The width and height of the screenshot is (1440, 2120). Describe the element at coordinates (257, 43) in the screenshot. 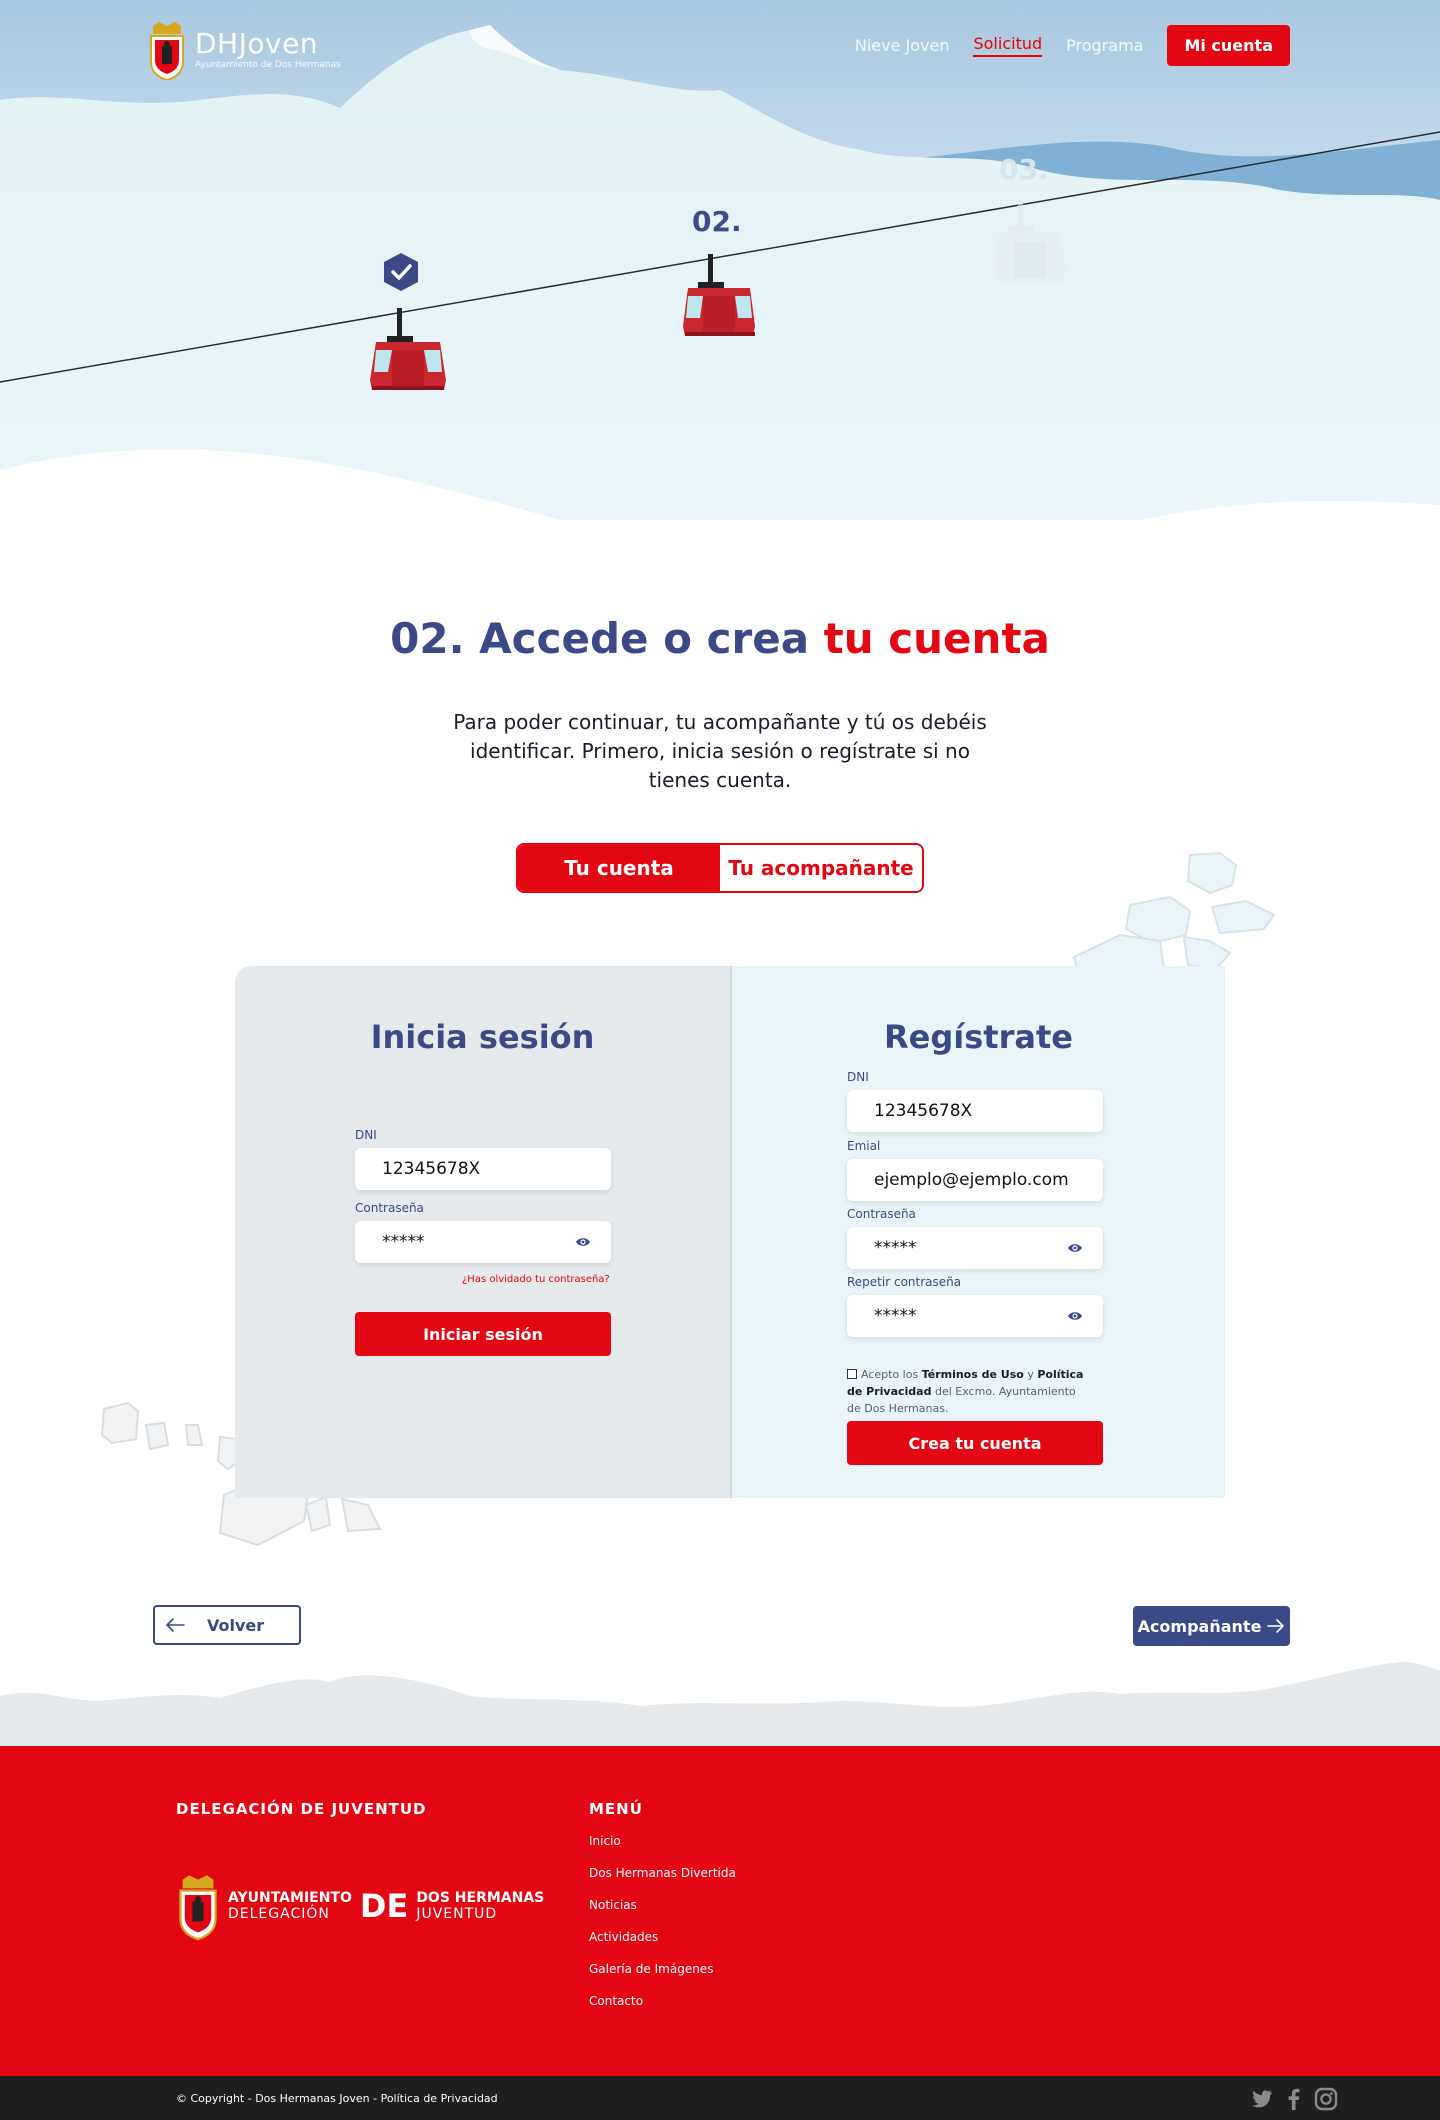

I see `brand-name: DHJoven` at that location.